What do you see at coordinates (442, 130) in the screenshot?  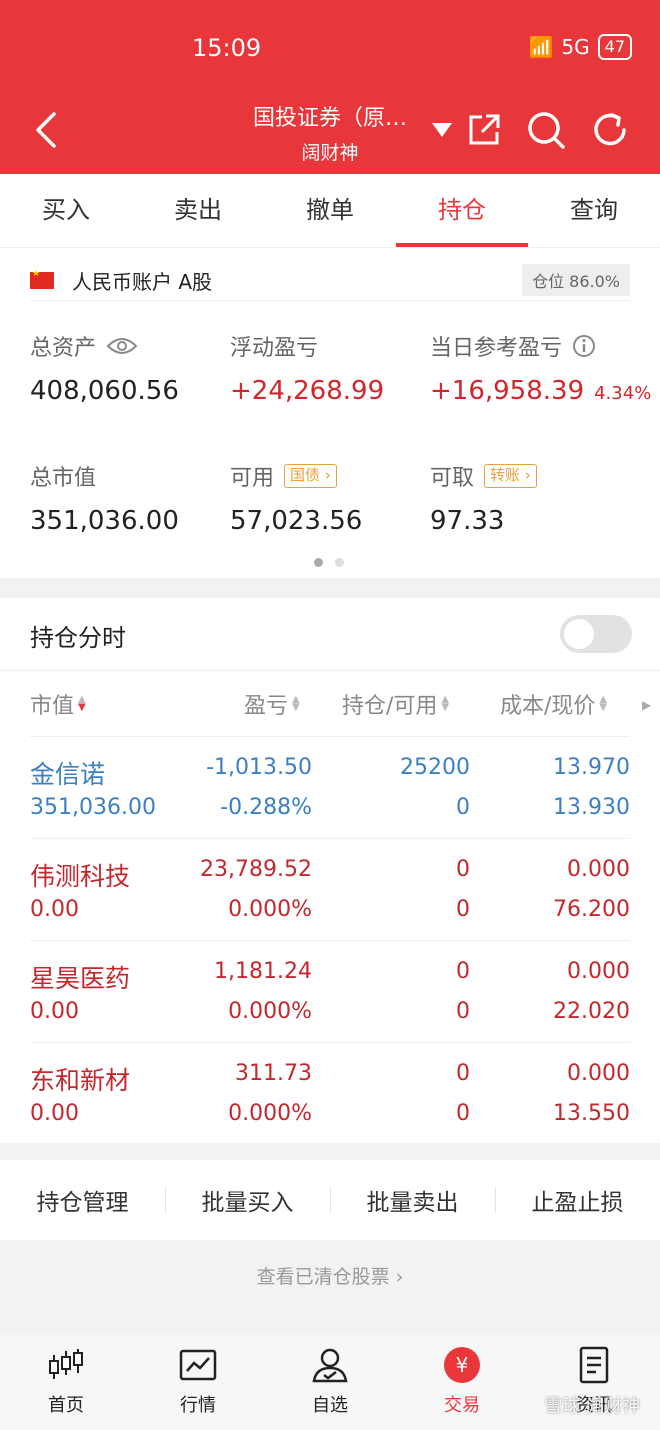 I see `dropdown-triangle-icon` at bounding box center [442, 130].